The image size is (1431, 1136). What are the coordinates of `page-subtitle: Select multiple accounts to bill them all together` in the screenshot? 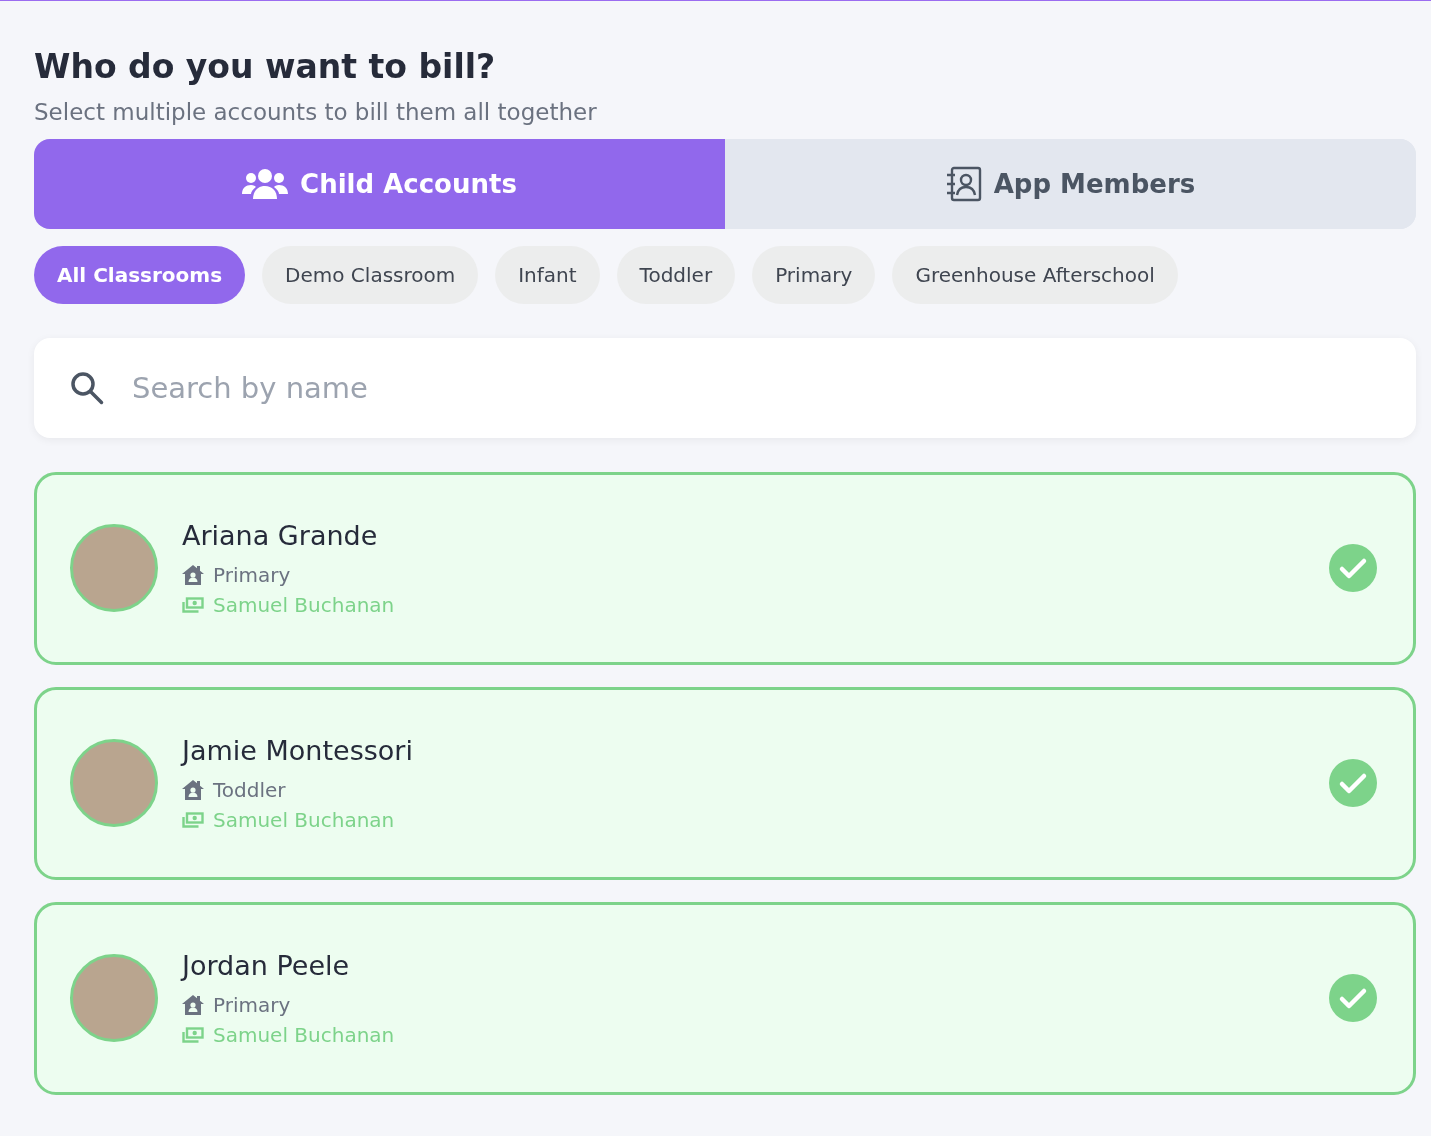 It's located at (315, 111).